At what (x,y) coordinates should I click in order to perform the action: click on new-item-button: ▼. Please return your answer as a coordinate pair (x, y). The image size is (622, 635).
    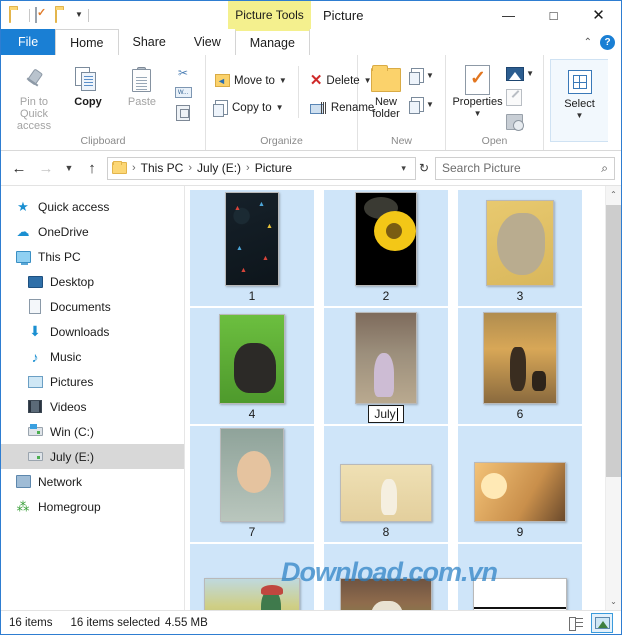
    Looking at the image, I should click on (422, 75).